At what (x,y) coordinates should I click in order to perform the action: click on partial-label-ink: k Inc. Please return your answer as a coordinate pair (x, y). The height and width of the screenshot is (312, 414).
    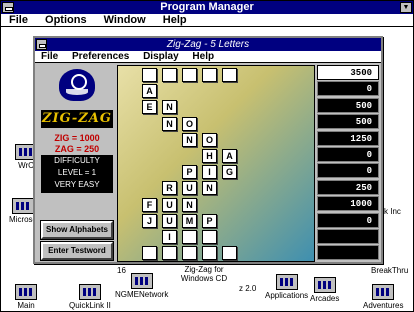
    Looking at the image, I should click on (392, 211).